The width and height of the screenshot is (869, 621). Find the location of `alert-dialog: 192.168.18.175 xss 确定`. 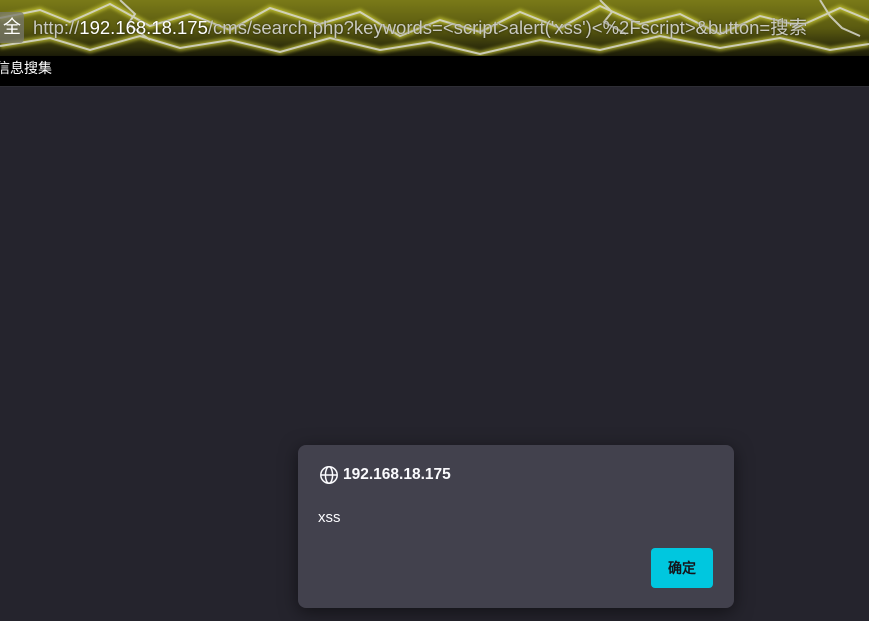

alert-dialog: 192.168.18.175 xss 确定 is located at coordinates (516, 526).